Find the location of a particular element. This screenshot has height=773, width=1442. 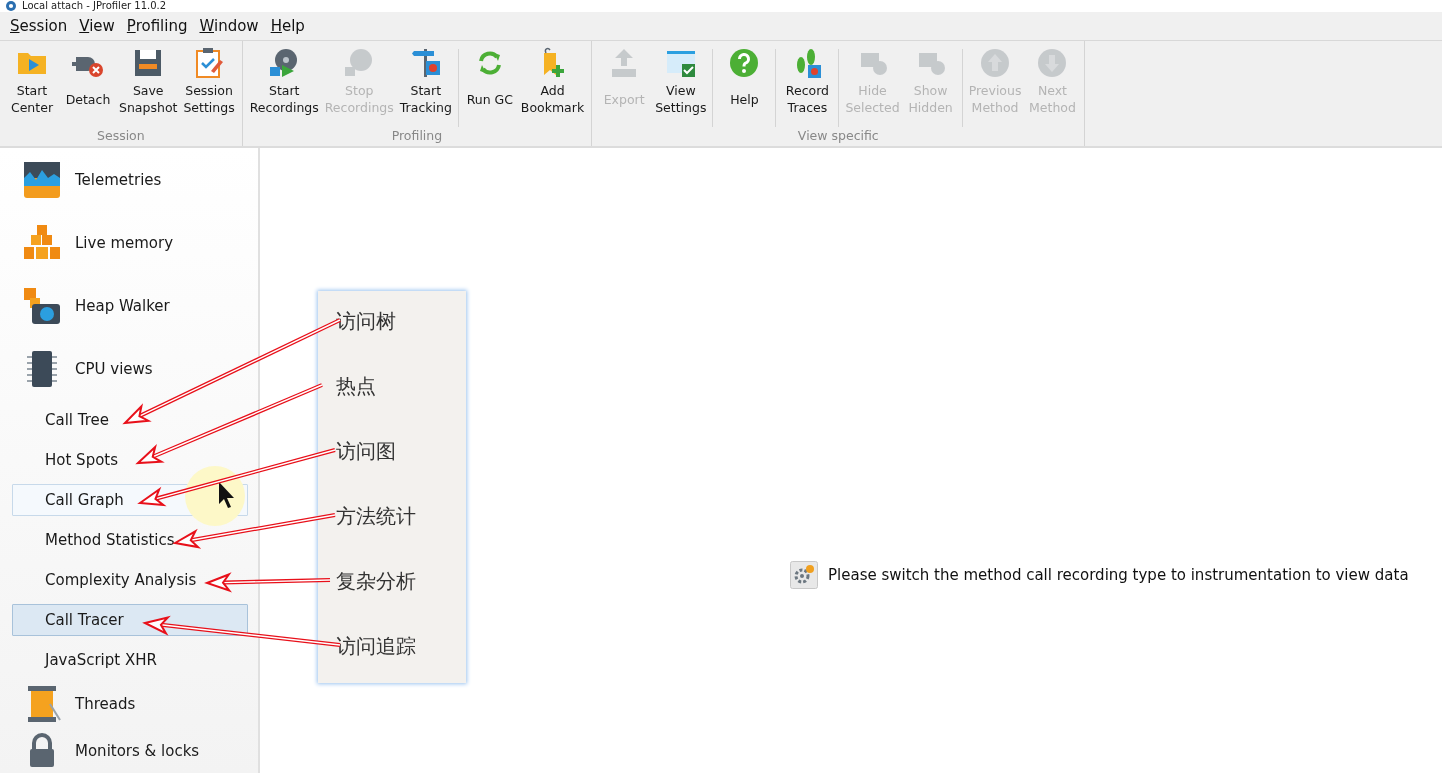

toolbar-button: Start Center is located at coordinates (32, 86).